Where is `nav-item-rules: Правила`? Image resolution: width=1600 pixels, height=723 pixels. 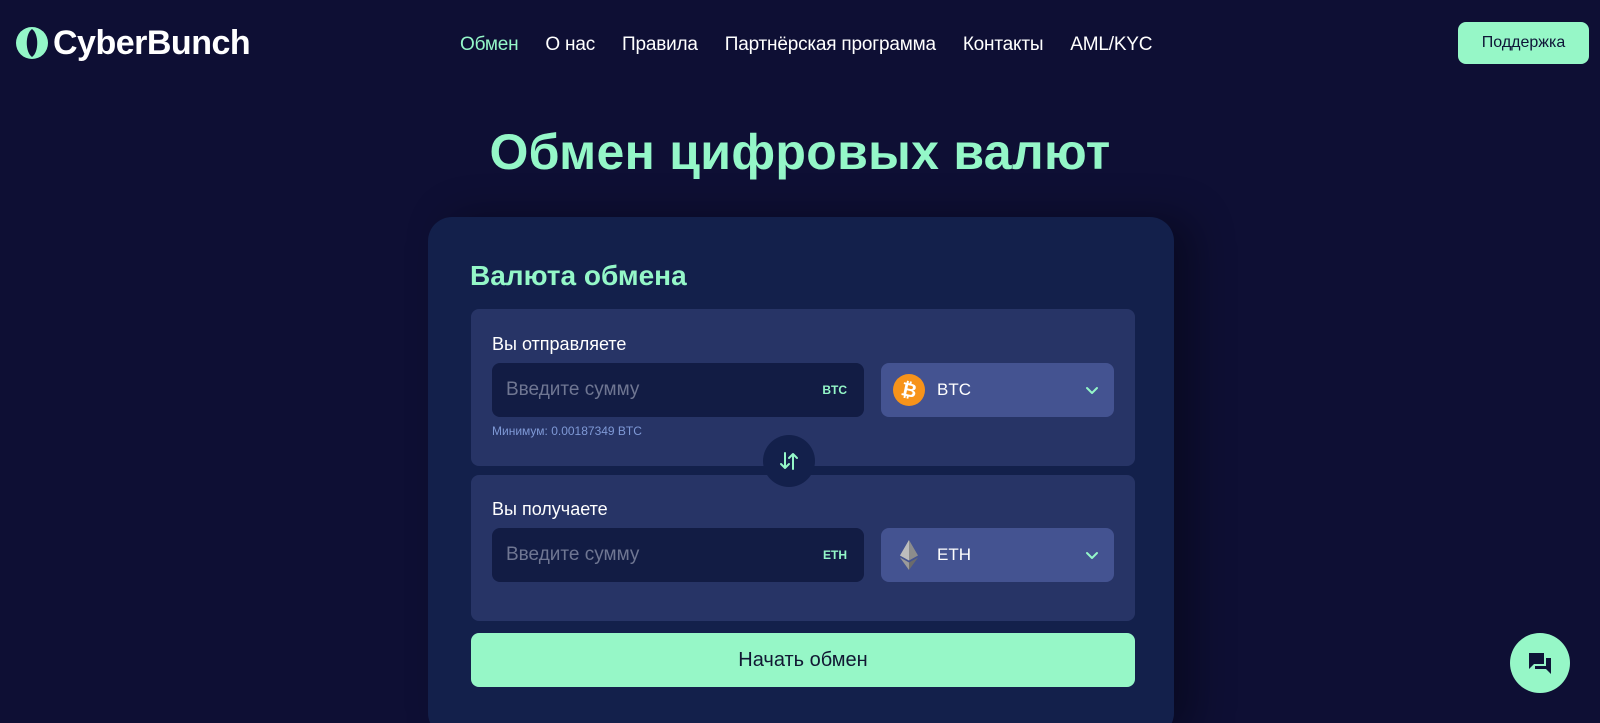 nav-item-rules: Правила is located at coordinates (660, 45).